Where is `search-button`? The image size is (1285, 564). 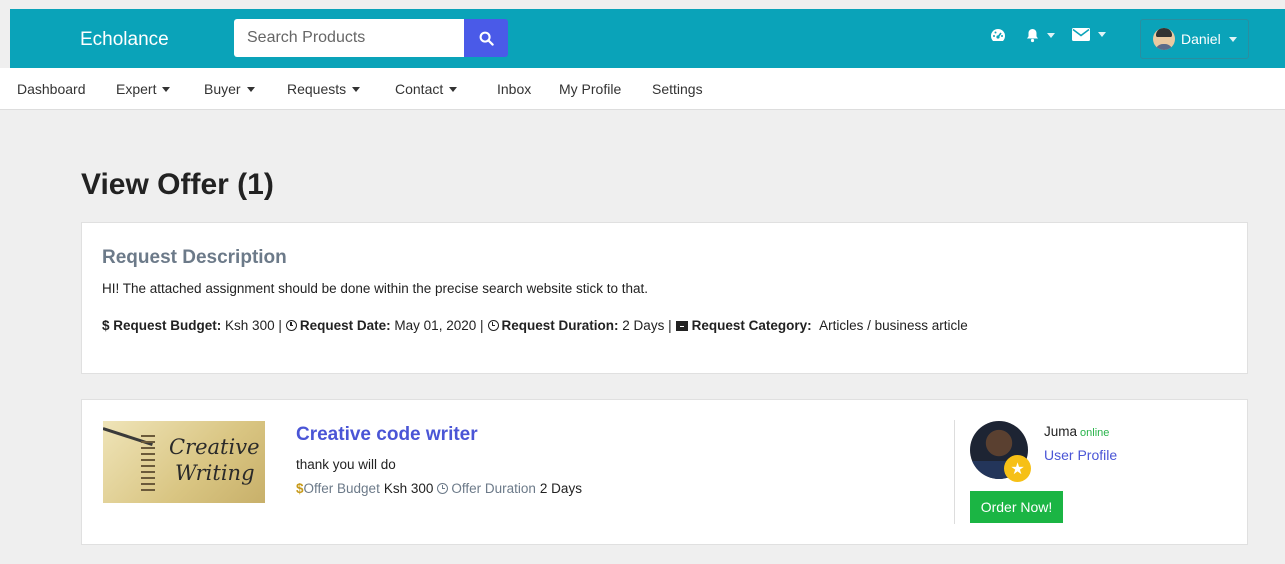 search-button is located at coordinates (486, 38).